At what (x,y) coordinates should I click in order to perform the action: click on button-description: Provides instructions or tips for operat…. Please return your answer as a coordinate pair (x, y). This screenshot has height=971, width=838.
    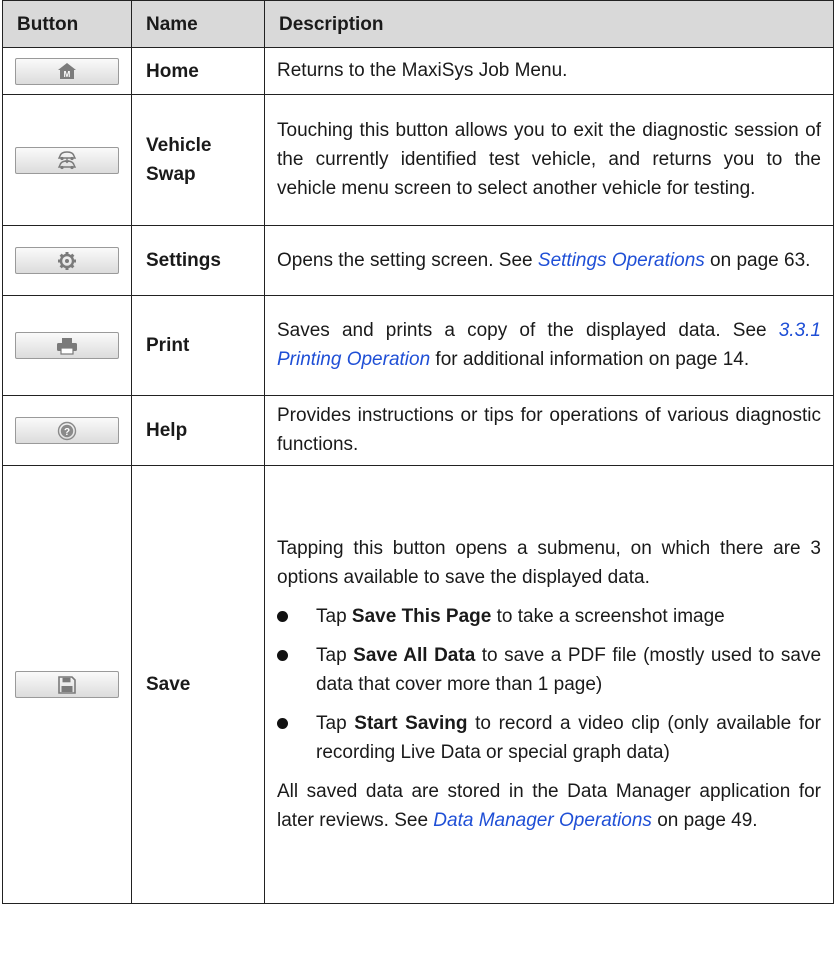
    Looking at the image, I should click on (549, 430).